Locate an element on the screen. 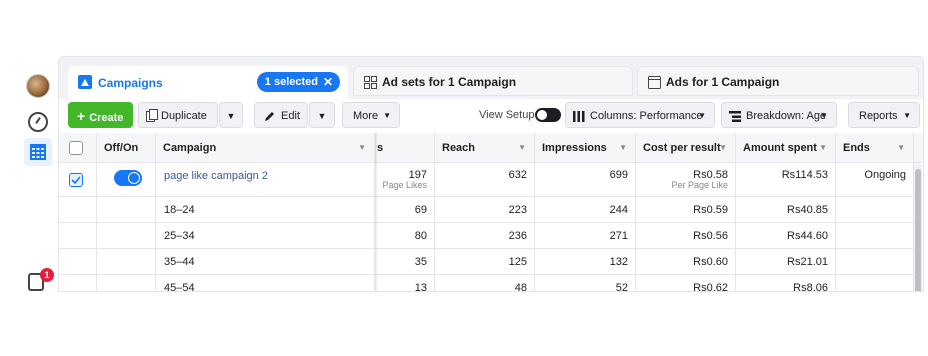  header-impressions-label: Impressions is located at coordinates (574, 148).